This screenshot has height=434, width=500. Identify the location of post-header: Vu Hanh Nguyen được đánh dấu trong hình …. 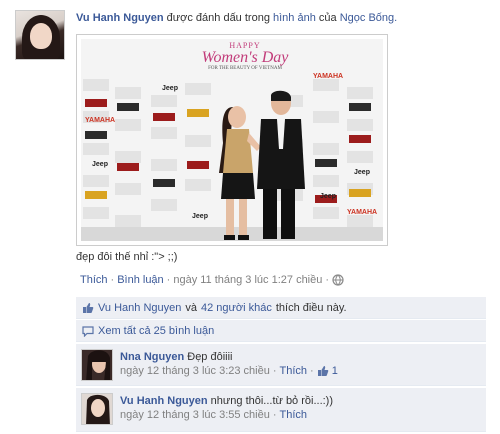
(281, 18).